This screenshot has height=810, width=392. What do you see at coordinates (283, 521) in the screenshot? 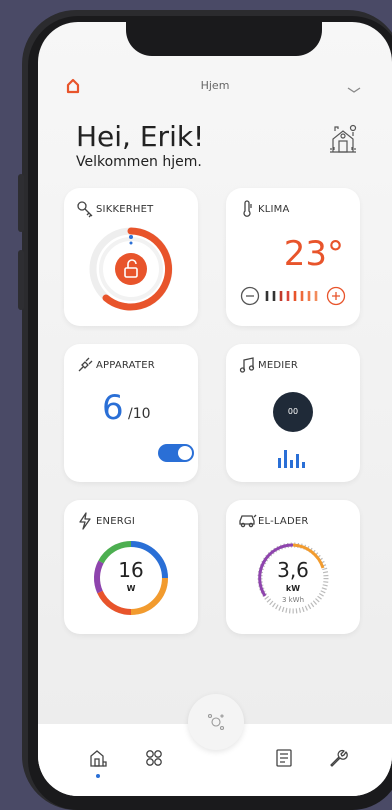
I see `charger-label: EL-LADER` at bounding box center [283, 521].